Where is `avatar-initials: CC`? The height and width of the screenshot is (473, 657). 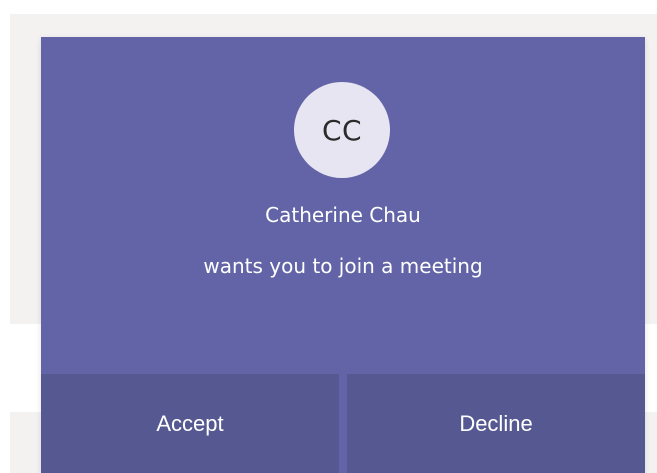 avatar-initials: CC is located at coordinates (342, 130).